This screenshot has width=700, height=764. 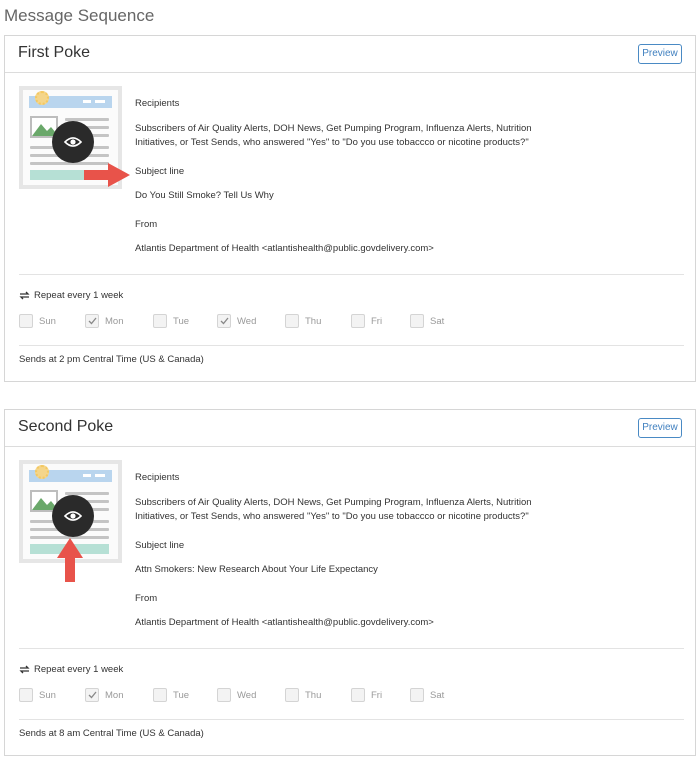 I want to click on annotation-arrow-up, so click(x=70, y=560).